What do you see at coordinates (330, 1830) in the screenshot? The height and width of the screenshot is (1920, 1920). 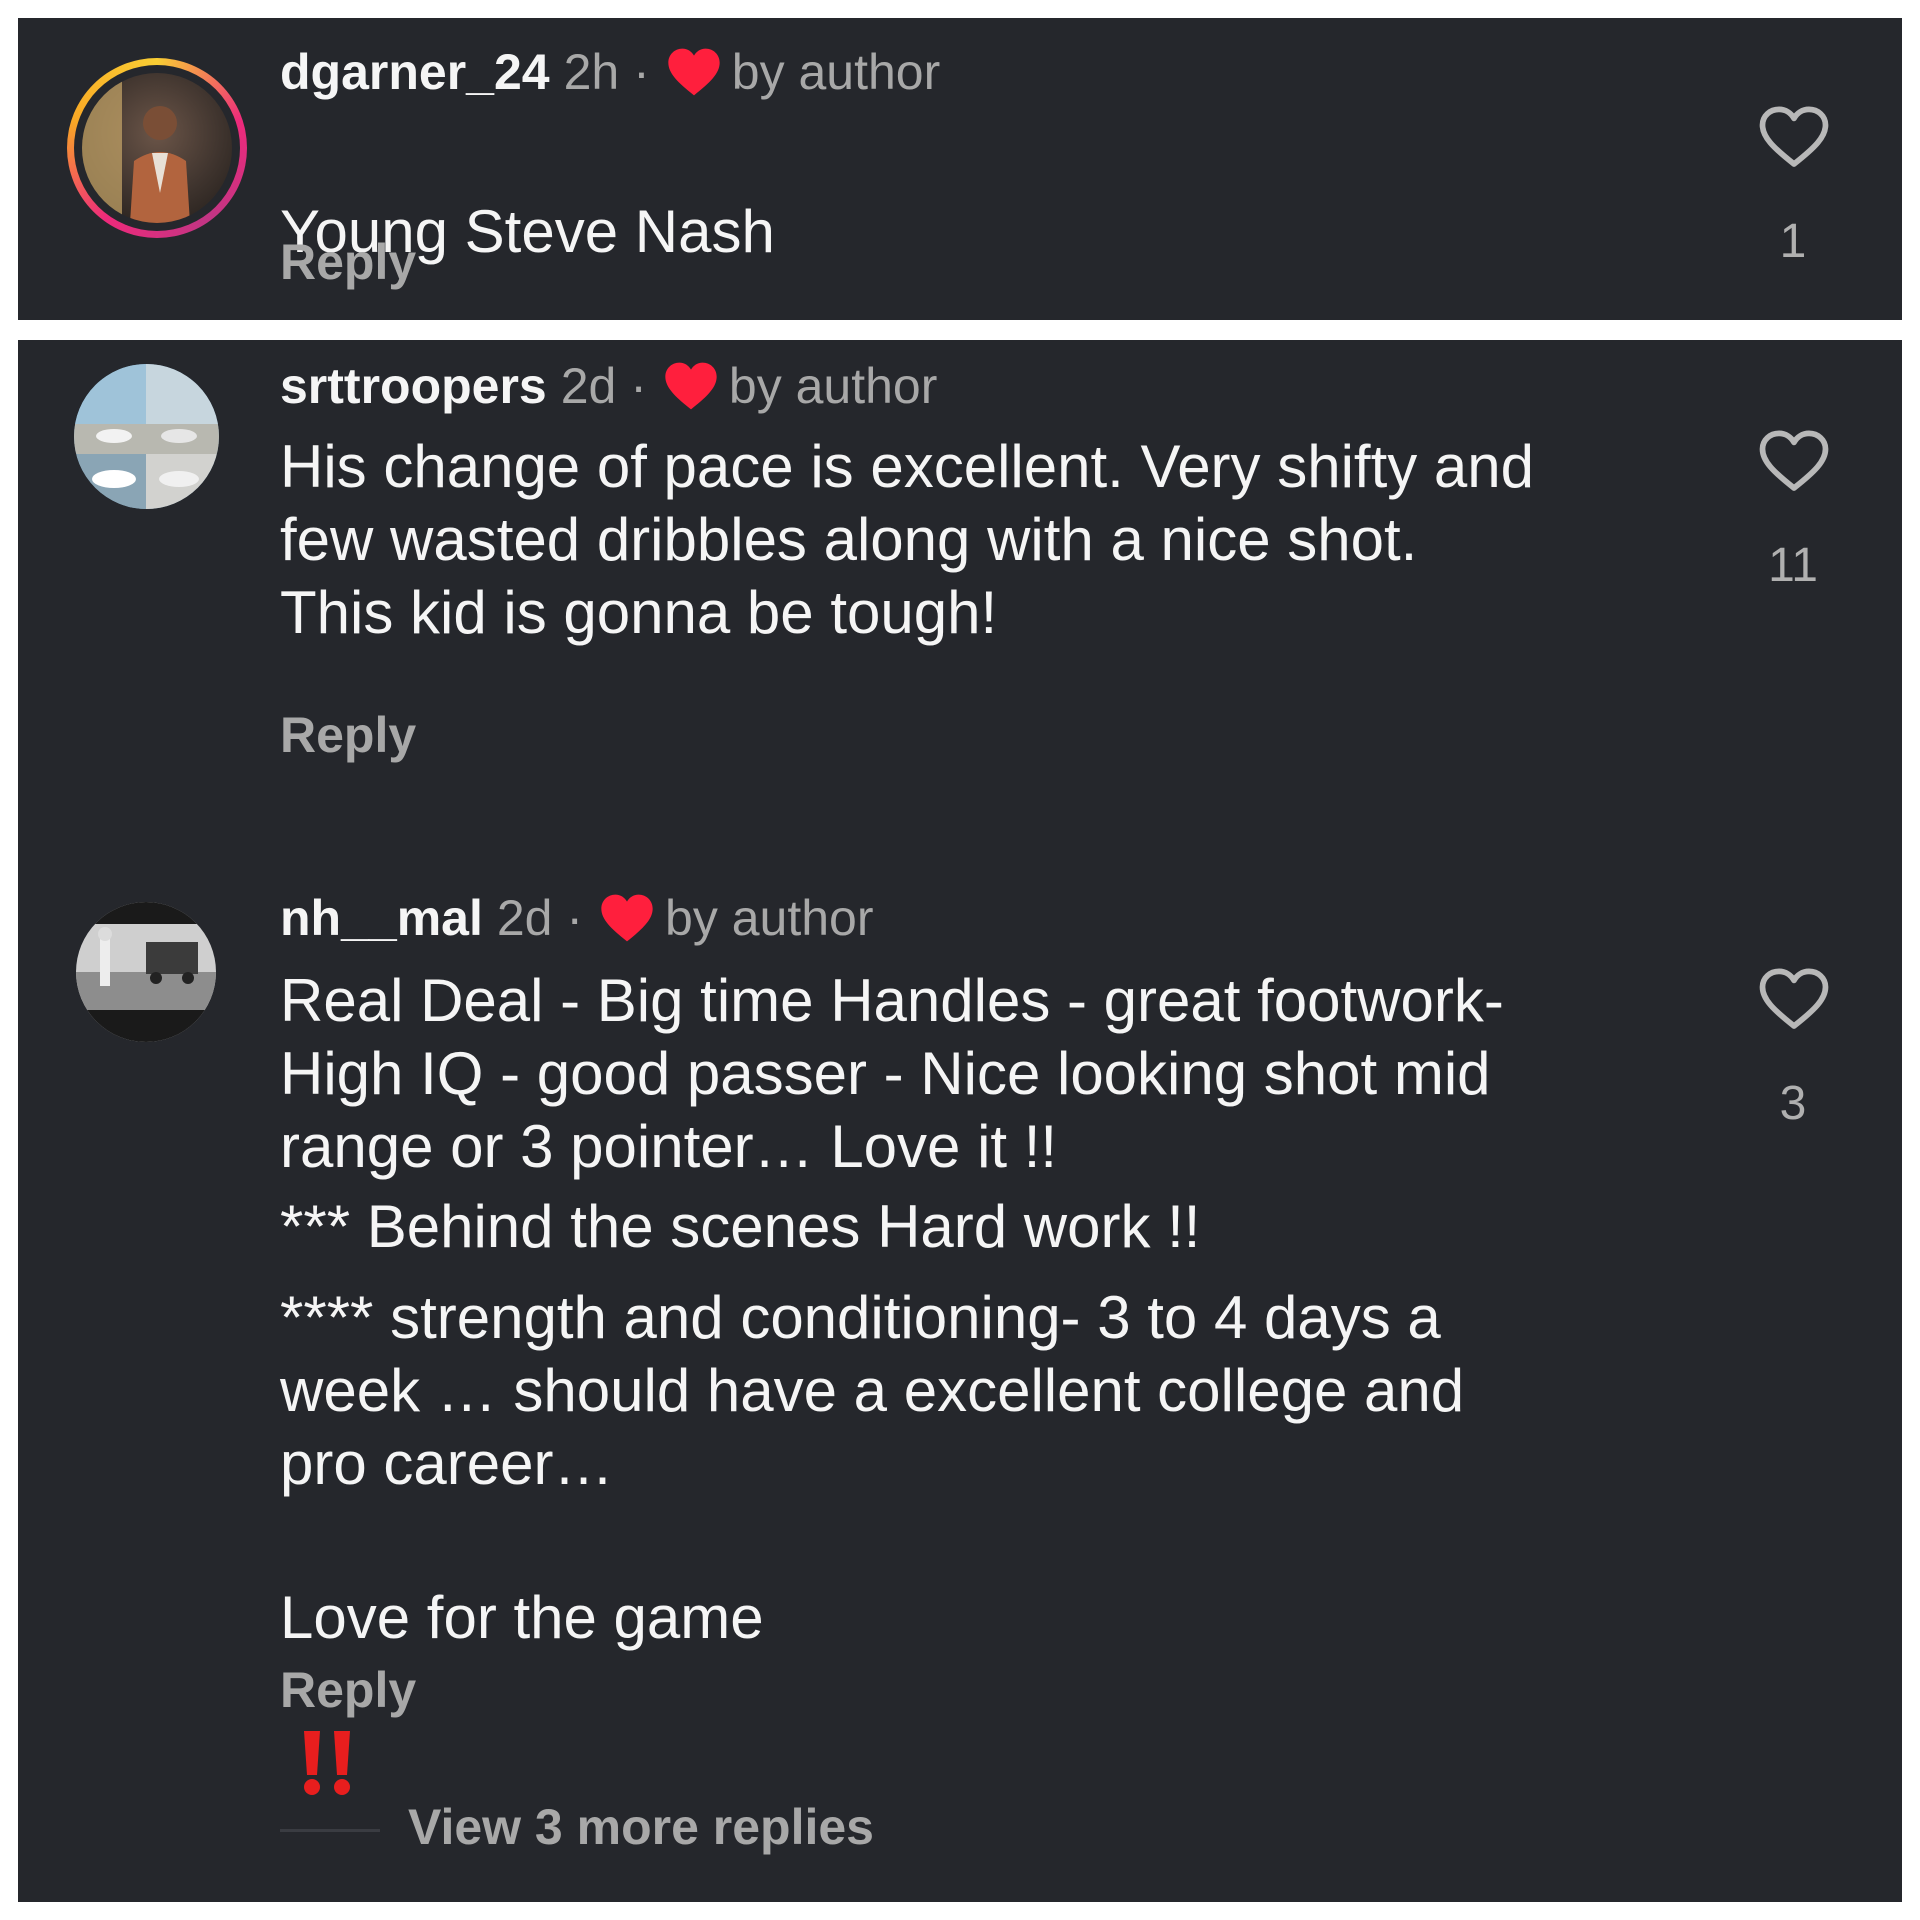 I see `view-replies-divider` at bounding box center [330, 1830].